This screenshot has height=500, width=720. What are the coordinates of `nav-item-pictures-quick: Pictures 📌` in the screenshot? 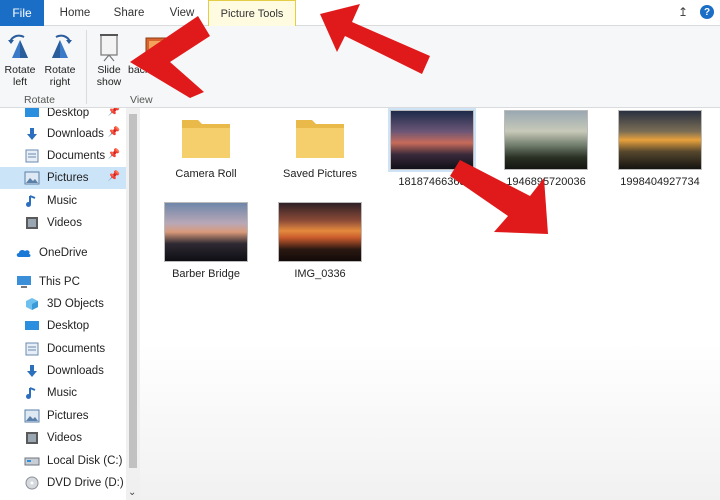 It's located at (63, 178).